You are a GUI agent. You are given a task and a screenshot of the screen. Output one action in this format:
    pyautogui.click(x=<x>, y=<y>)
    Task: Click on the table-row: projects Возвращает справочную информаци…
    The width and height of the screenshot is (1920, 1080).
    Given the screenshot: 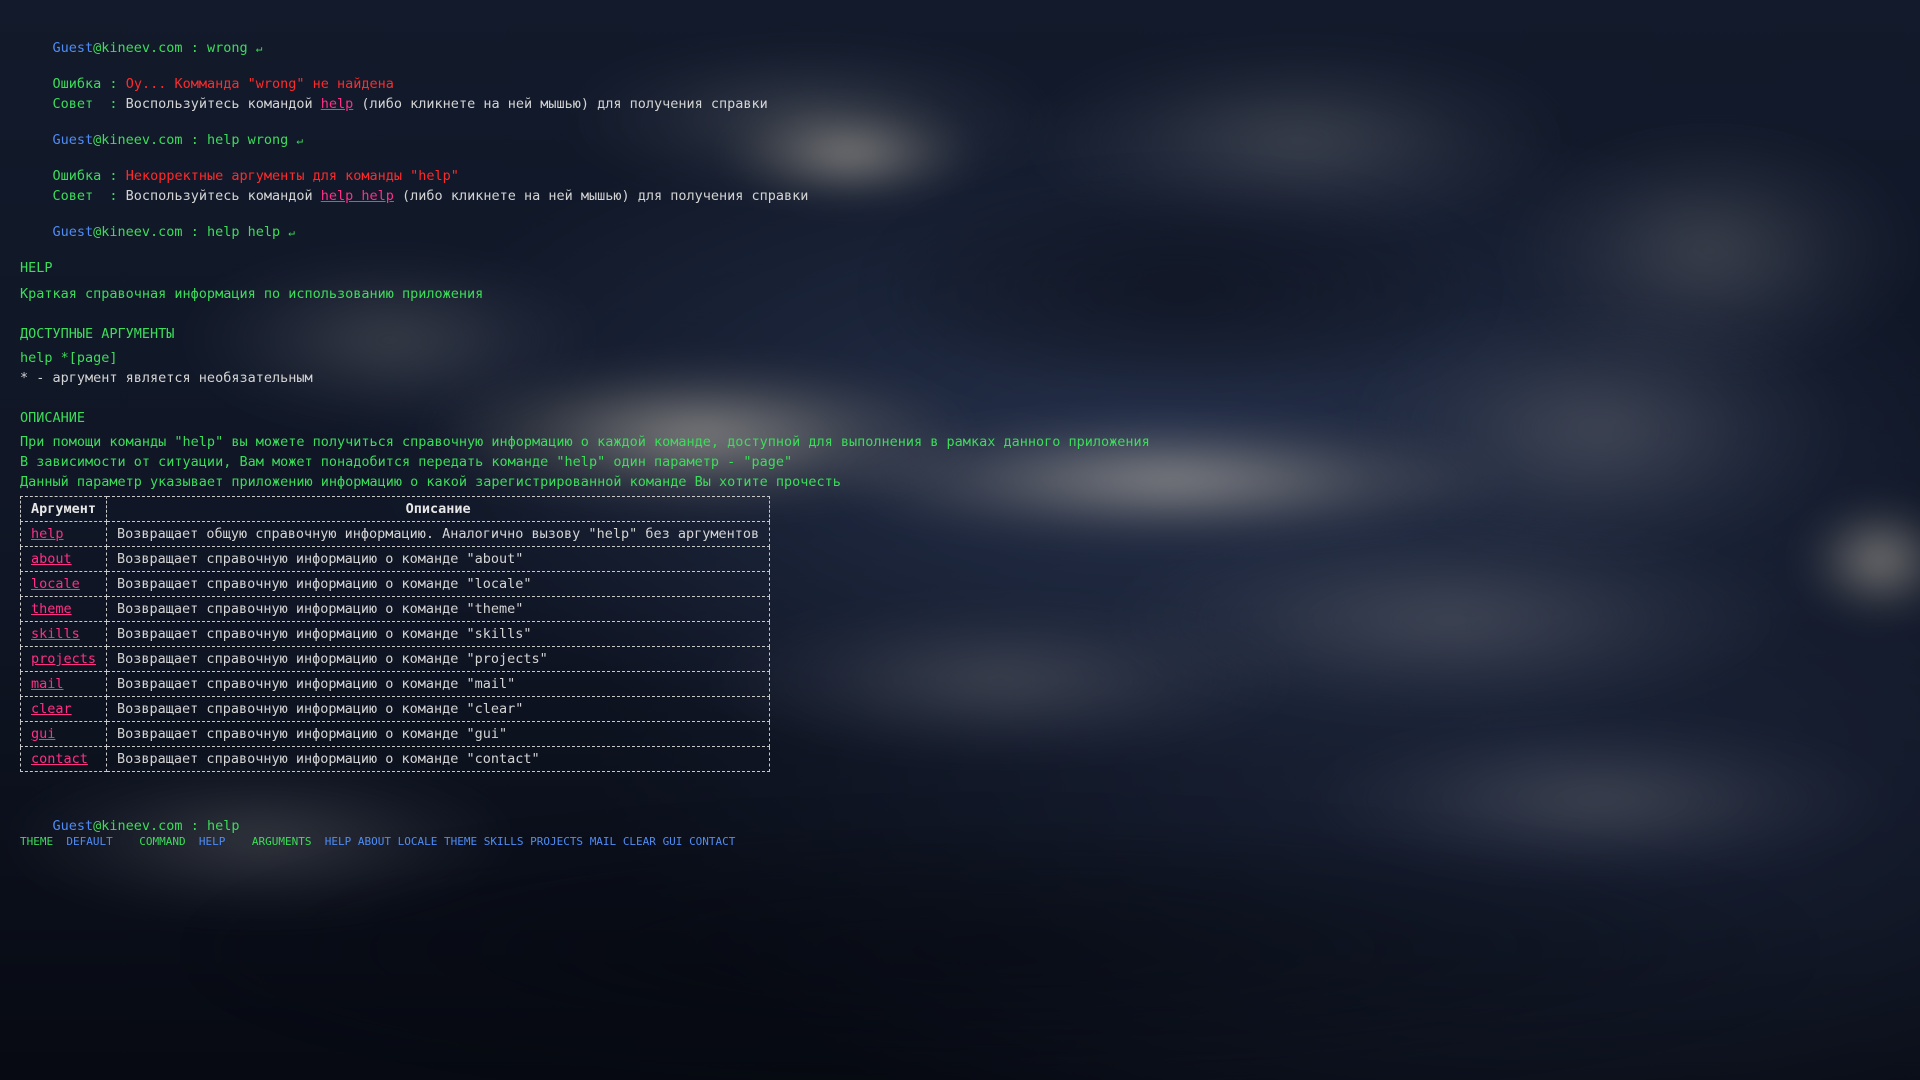 What is the action you would take?
    pyautogui.click(x=395, y=659)
    